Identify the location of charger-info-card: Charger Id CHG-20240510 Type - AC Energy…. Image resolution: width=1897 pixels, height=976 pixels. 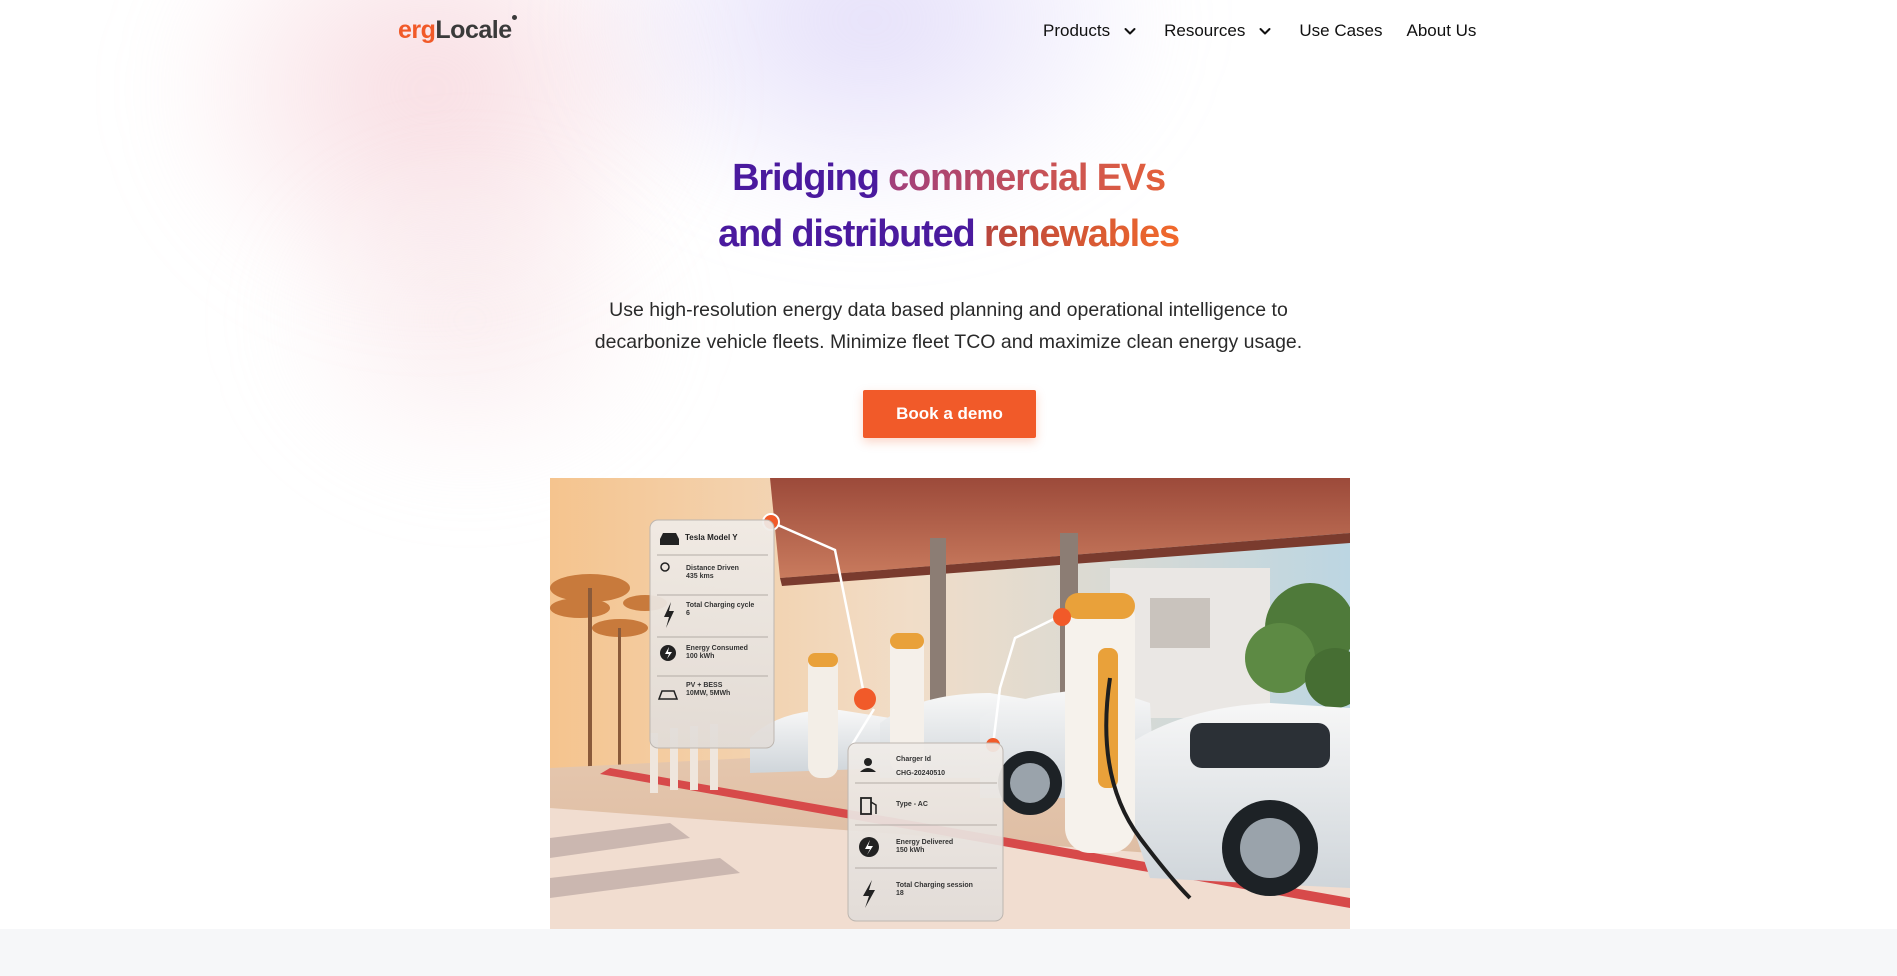
(925, 832).